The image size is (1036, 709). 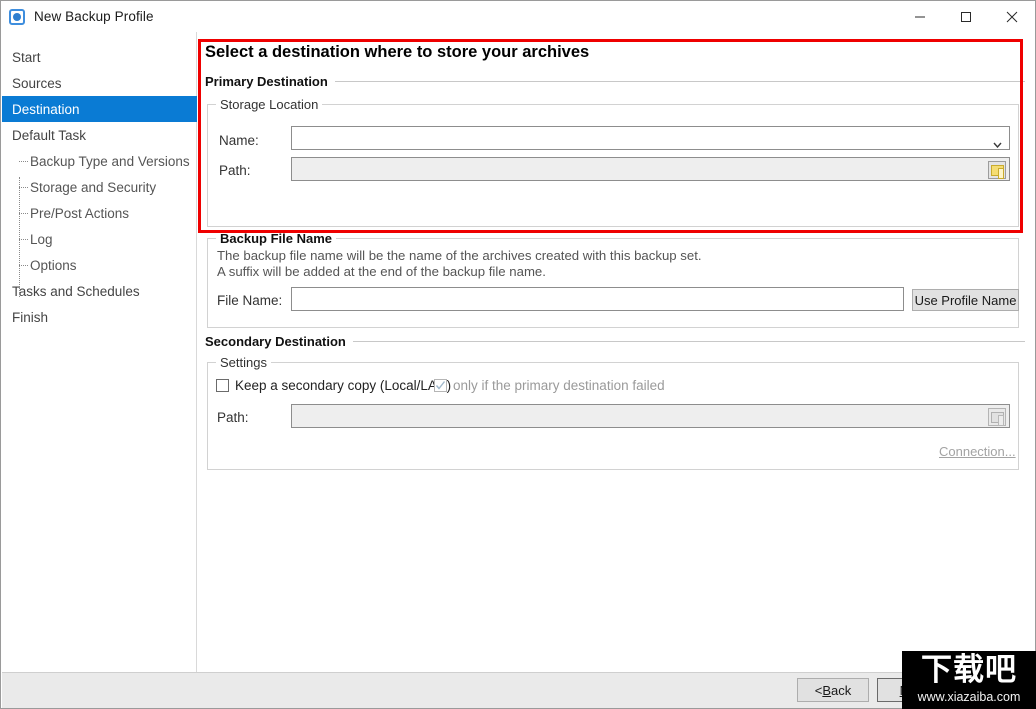 What do you see at coordinates (99, 109) in the screenshot?
I see `sidebar-item-destination: Destination` at bounding box center [99, 109].